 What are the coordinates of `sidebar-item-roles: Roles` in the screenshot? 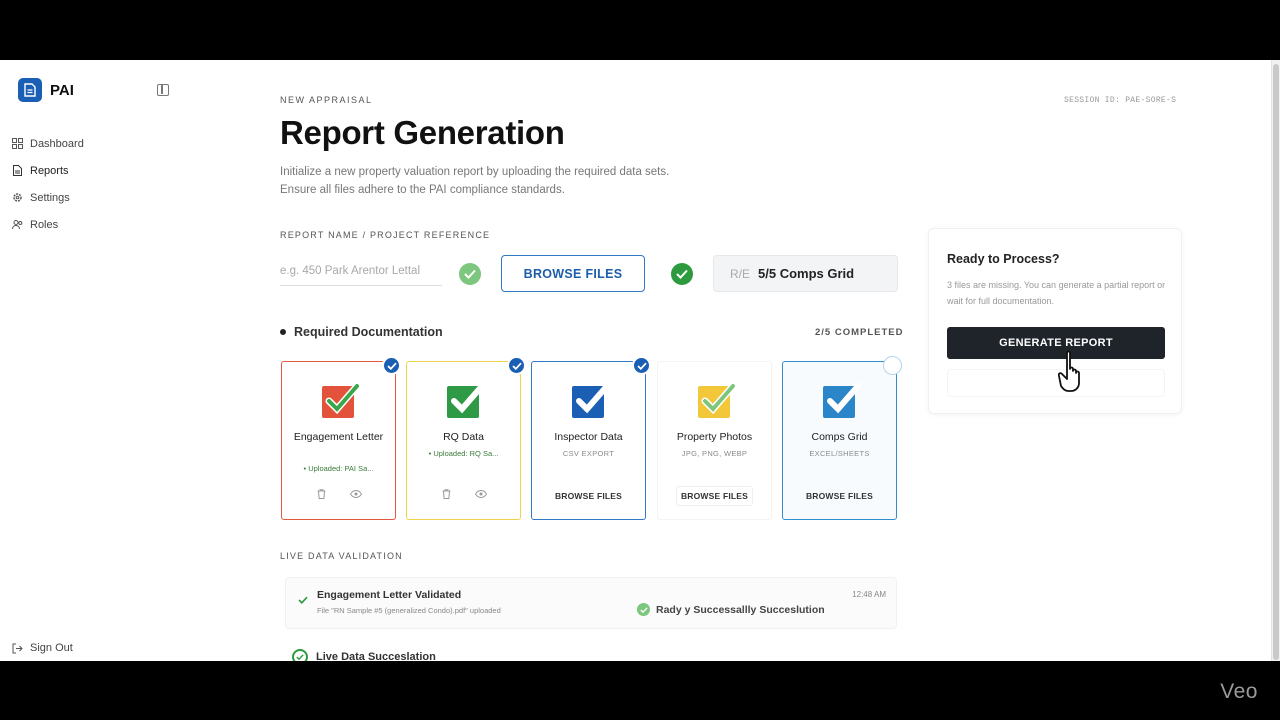 It's located at (48, 224).